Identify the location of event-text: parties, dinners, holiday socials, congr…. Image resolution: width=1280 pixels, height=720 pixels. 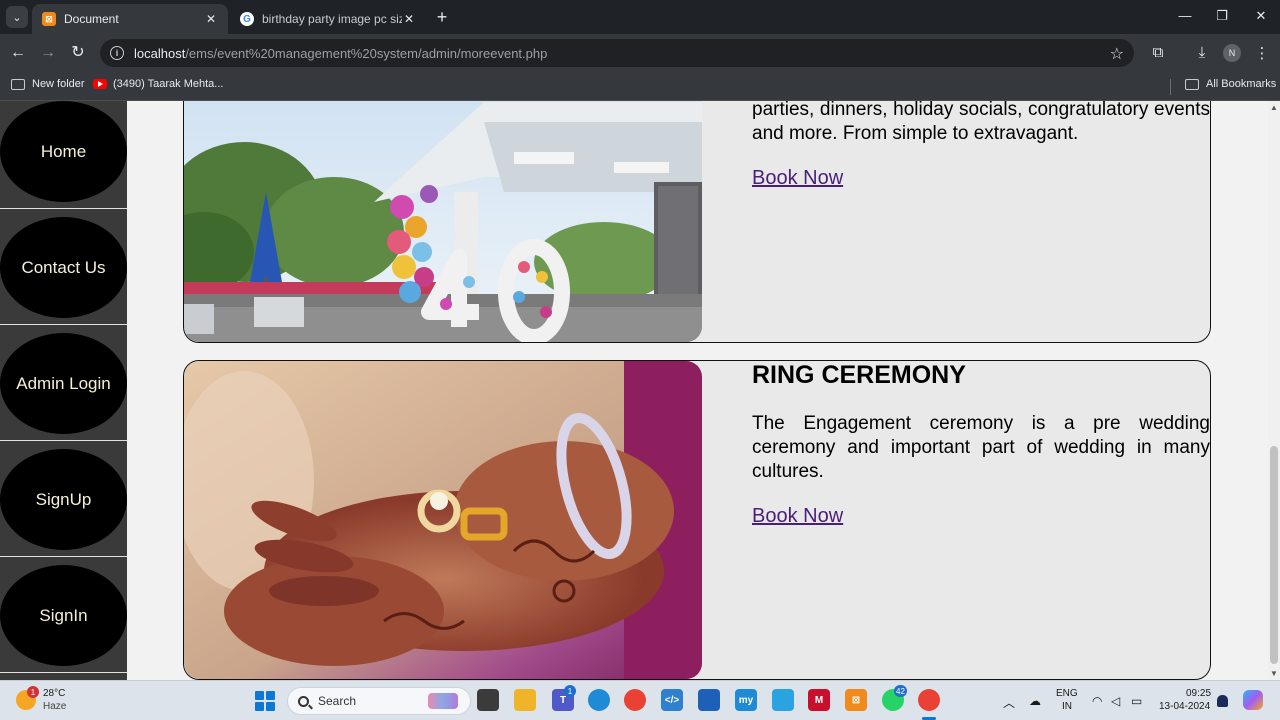
(981, 145).